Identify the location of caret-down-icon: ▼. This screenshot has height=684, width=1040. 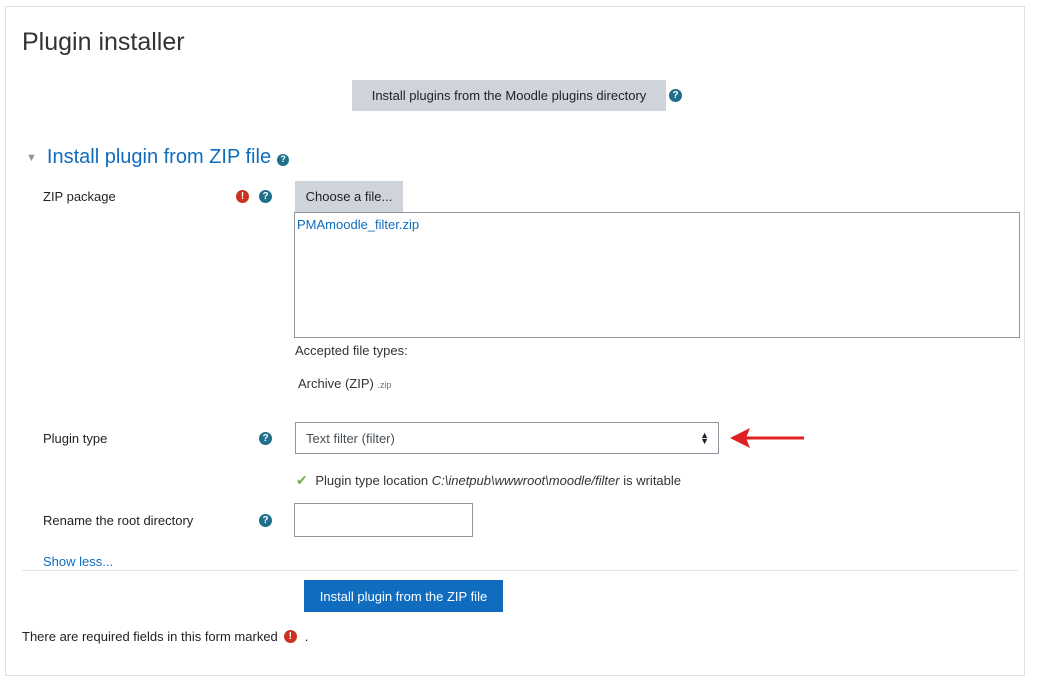
(31, 158).